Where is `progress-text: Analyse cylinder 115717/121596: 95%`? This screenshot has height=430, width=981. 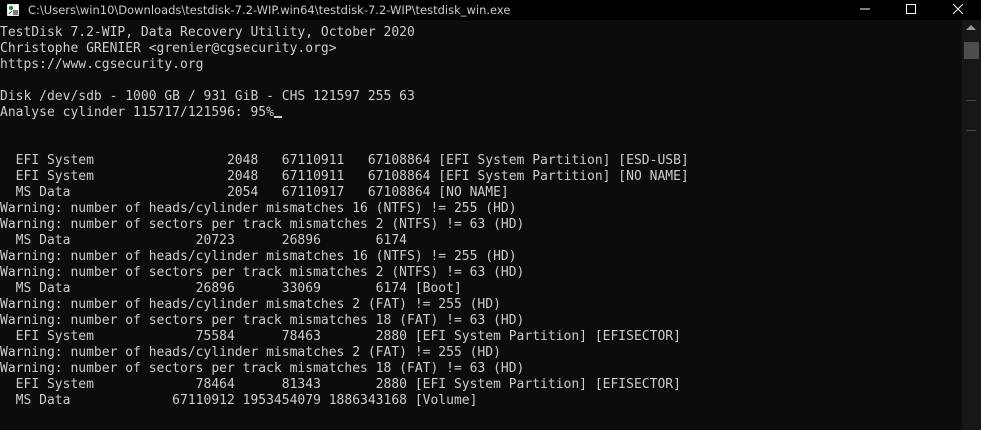 progress-text: Analyse cylinder 115717/121596: 95% is located at coordinates (137, 112).